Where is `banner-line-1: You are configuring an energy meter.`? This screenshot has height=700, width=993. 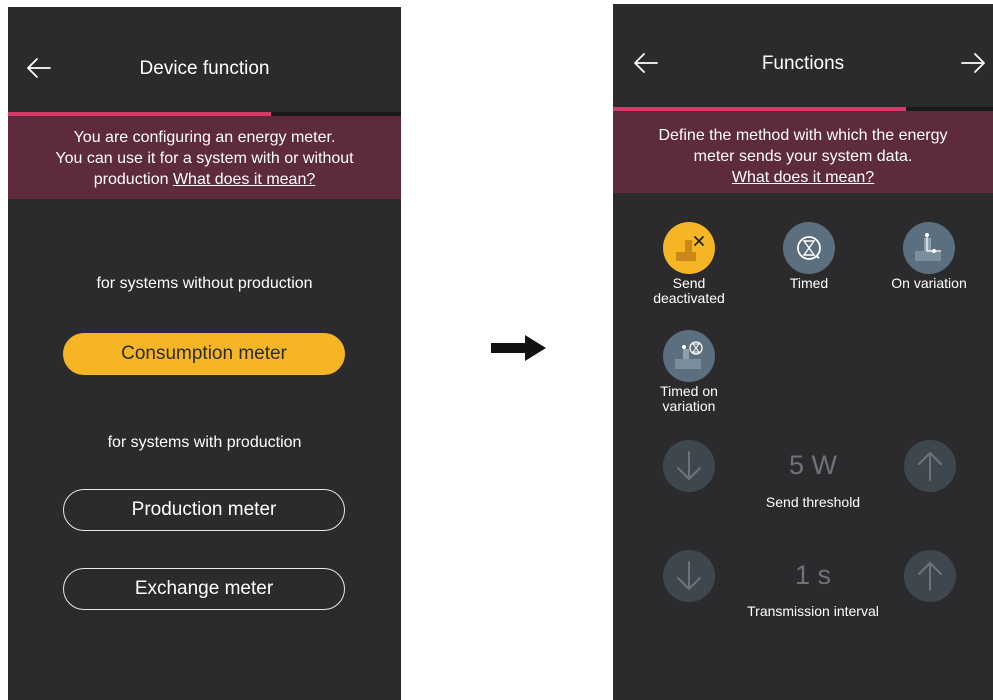 banner-line-1: You are configuring an energy meter. is located at coordinates (204, 137).